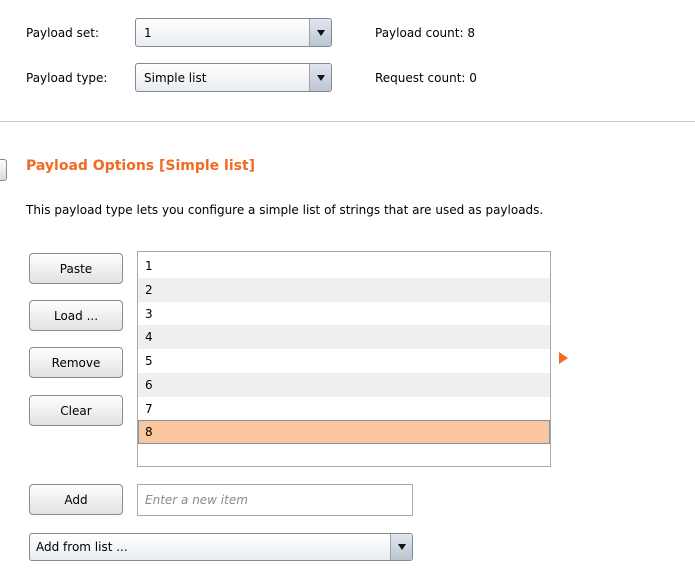  I want to click on section-divider, so click(347, 121).